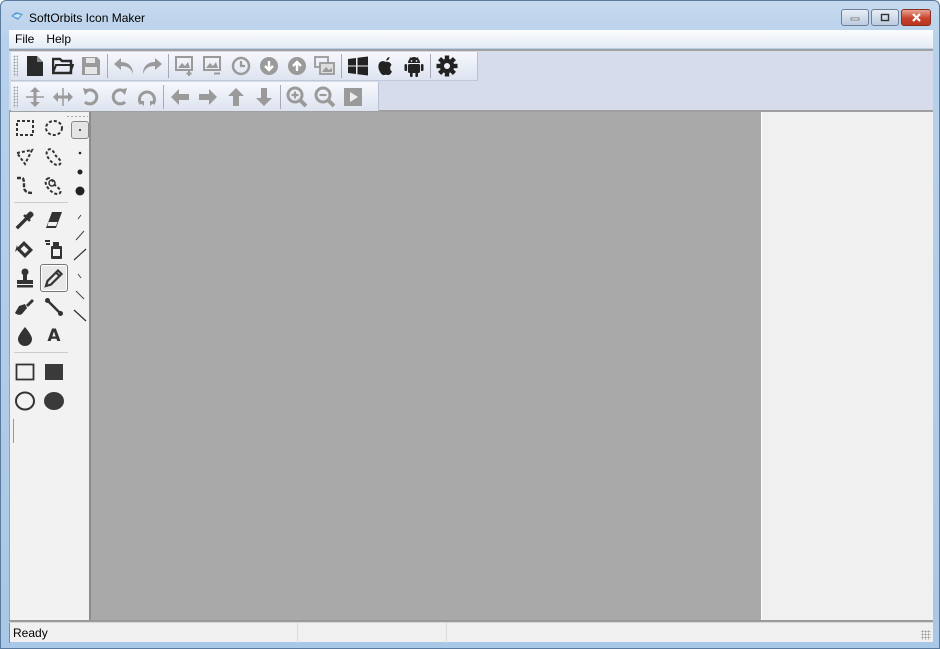 The height and width of the screenshot is (649, 940). What do you see at coordinates (213, 66) in the screenshot?
I see `remove-image-button` at bounding box center [213, 66].